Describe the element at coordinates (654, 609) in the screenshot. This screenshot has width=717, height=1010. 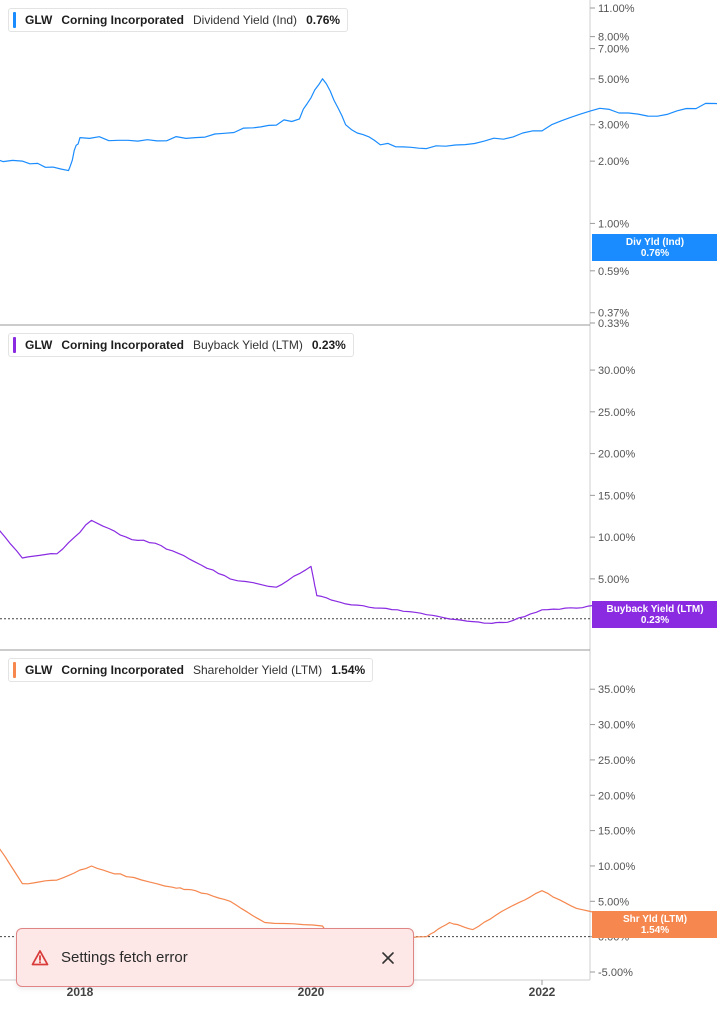
I see `last-value-series-name: Buyback Yield (LTM)` at that location.